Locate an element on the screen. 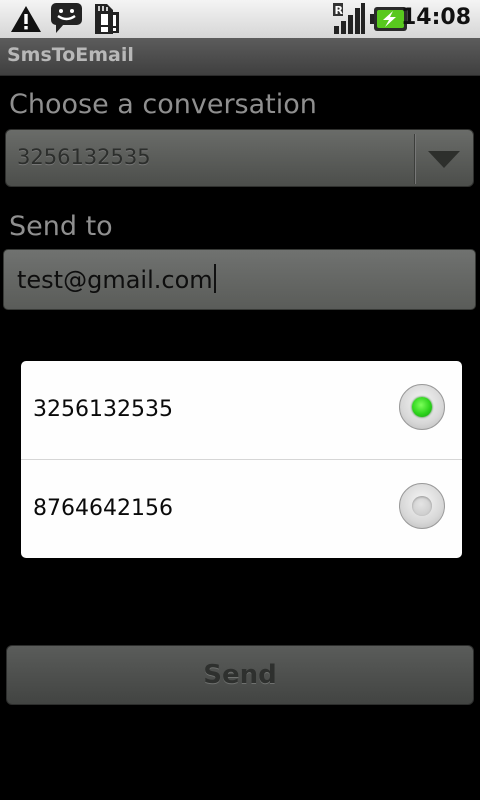 This screenshot has width=480, height=800. conversation-option: 3256132535 is located at coordinates (241, 410).